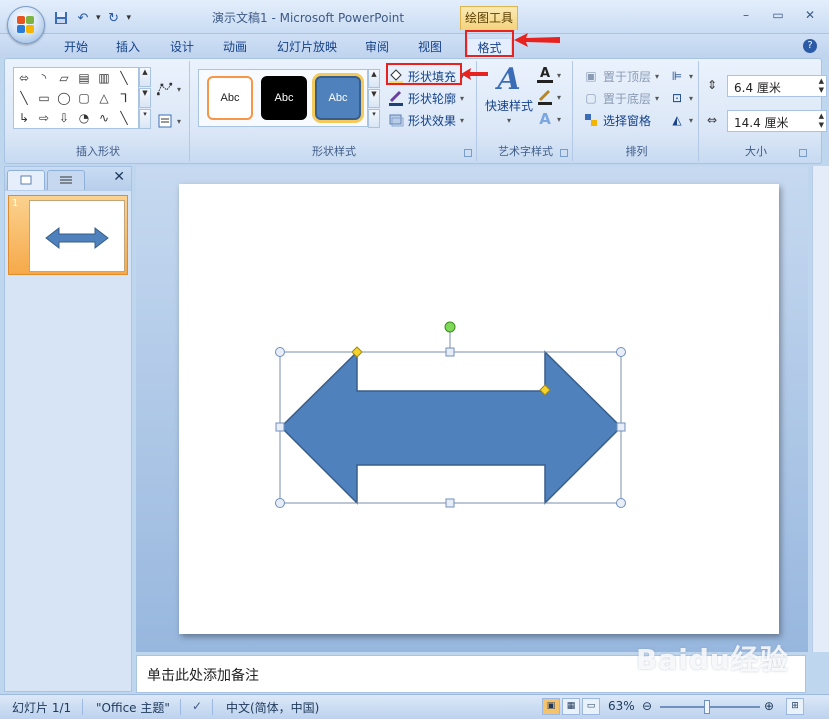 This screenshot has height=719, width=829. I want to click on shape-effects-label: 形状效果, so click(432, 120).